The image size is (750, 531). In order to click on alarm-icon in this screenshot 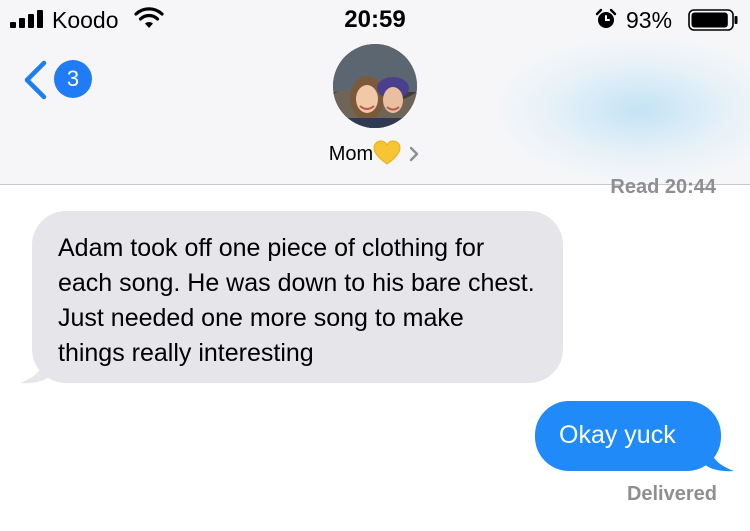, I will do `click(606, 18)`.